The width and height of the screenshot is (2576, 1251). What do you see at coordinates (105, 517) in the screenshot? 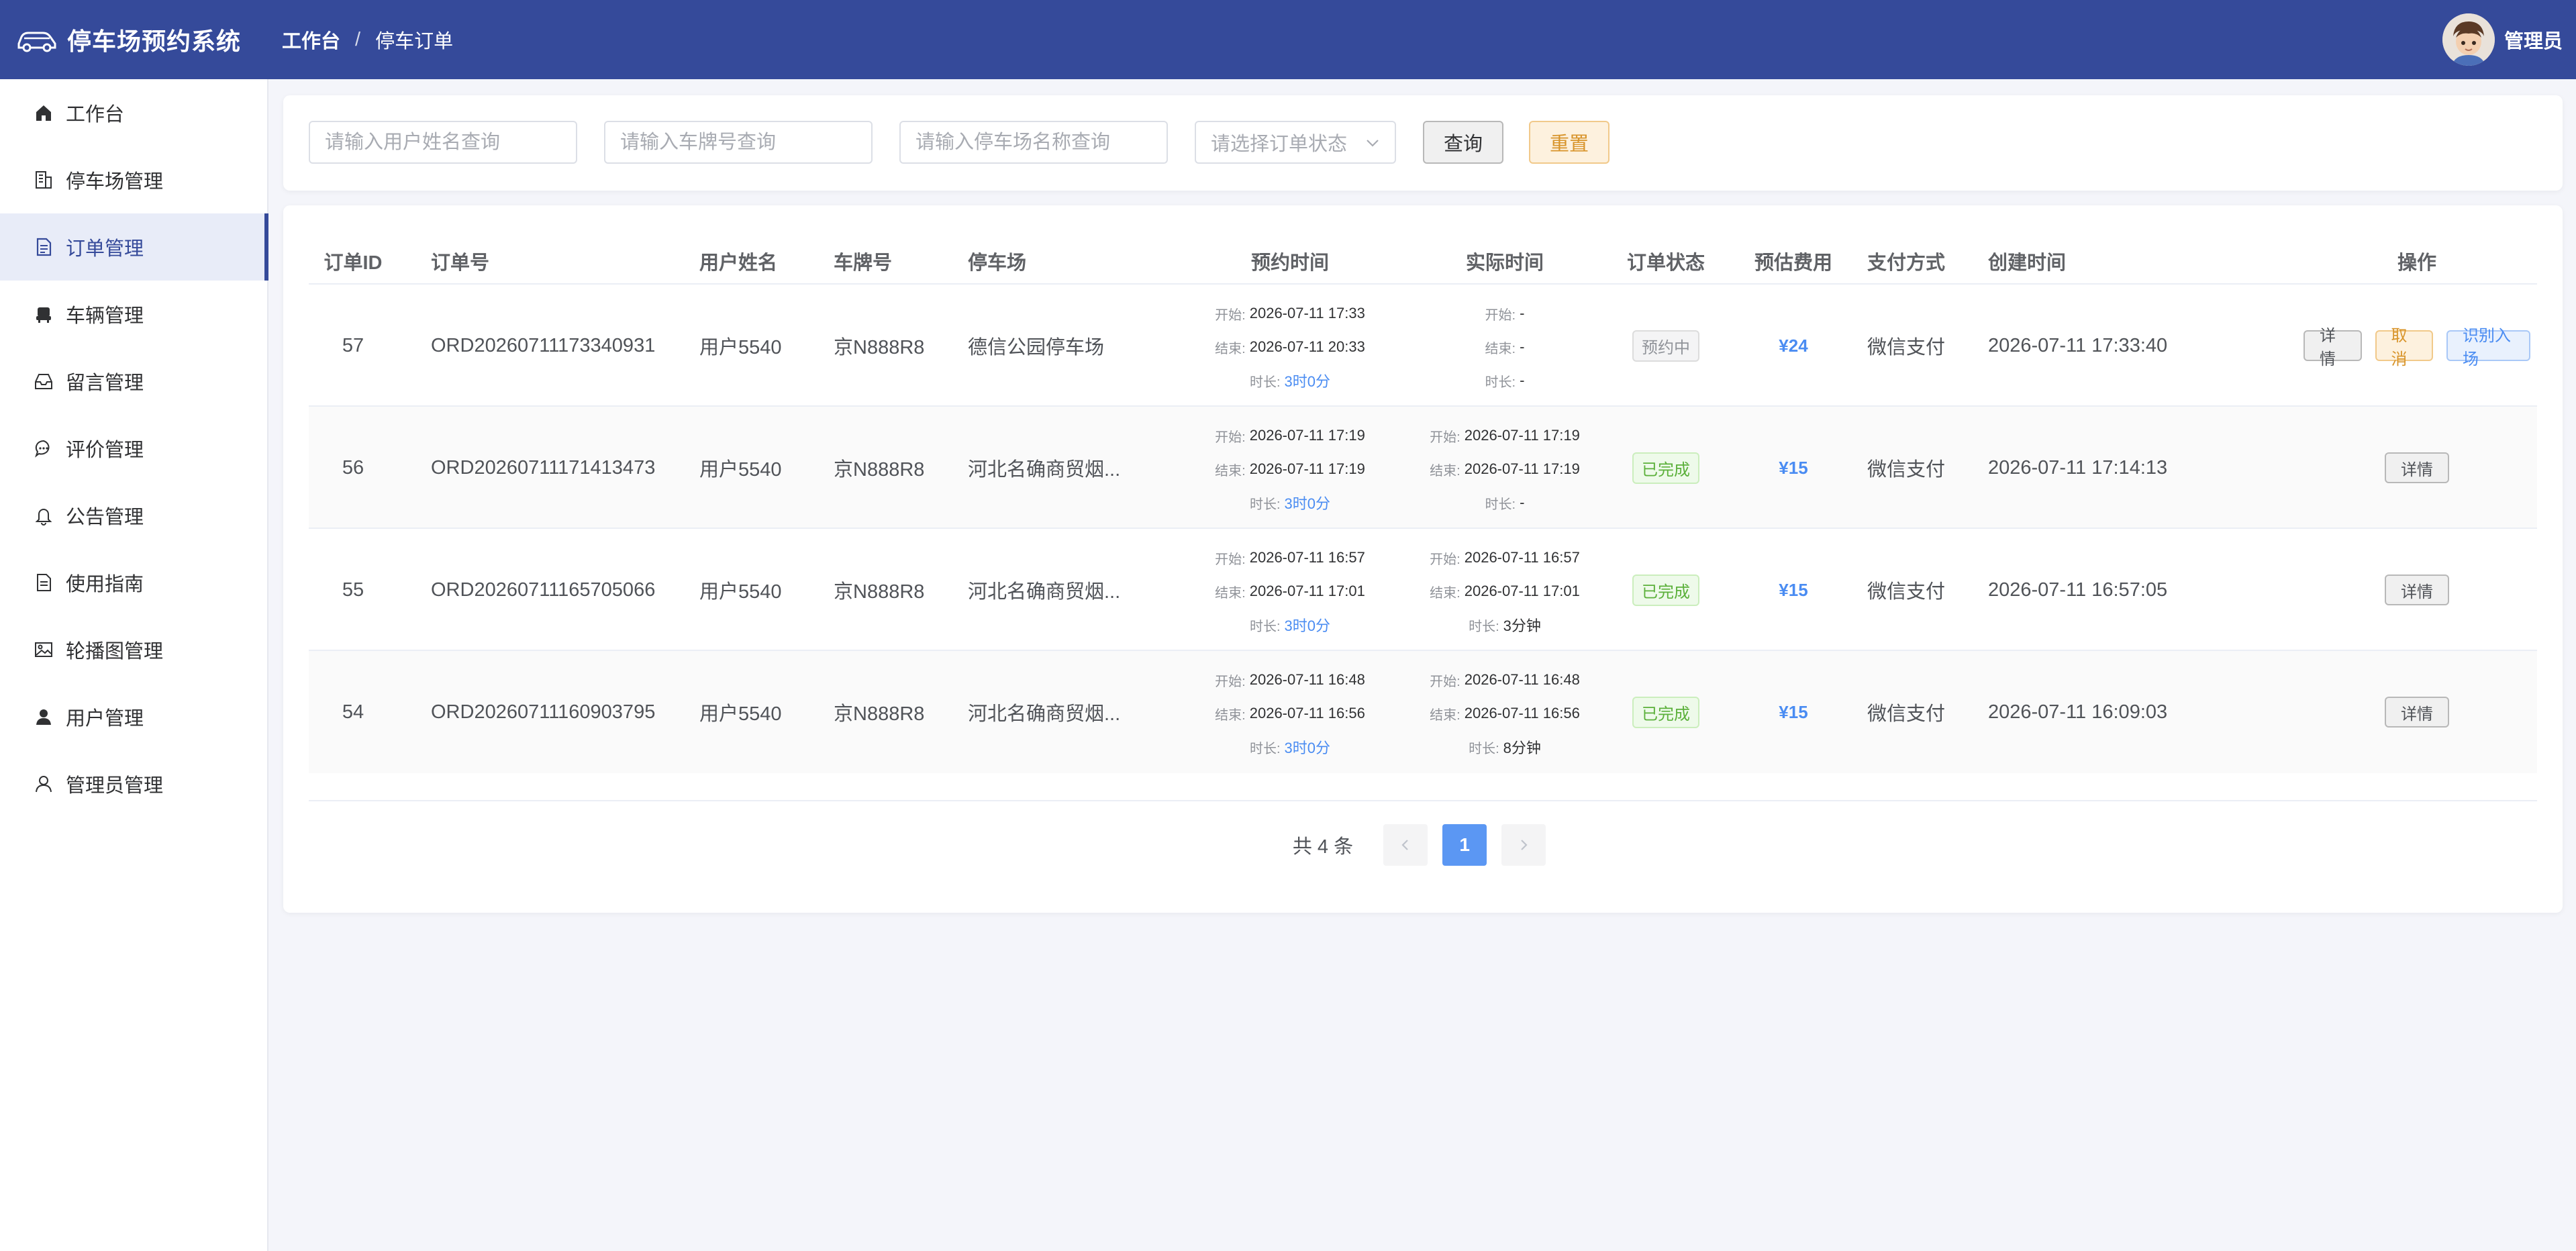
I see `sidebar-item-label: 公告管理` at bounding box center [105, 517].